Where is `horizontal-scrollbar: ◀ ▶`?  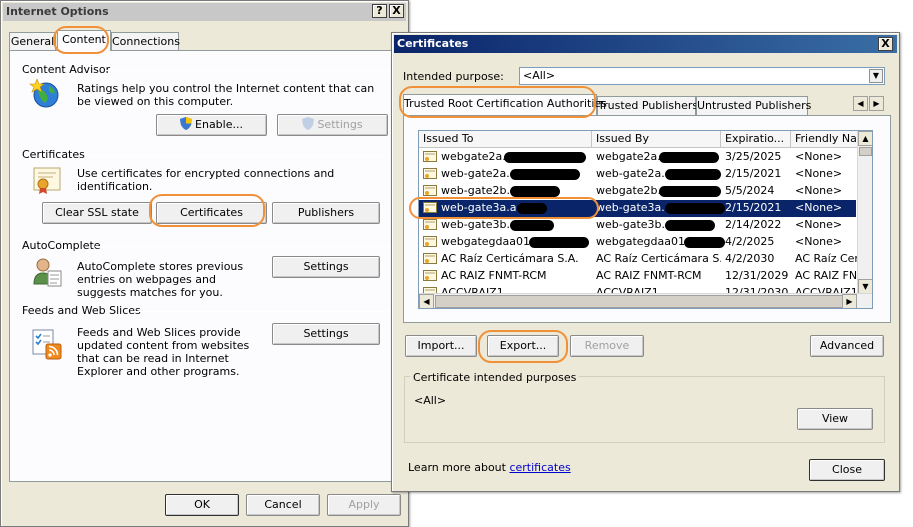 horizontal-scrollbar: ◀ ▶ is located at coordinates (645, 300).